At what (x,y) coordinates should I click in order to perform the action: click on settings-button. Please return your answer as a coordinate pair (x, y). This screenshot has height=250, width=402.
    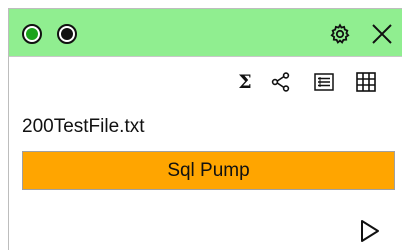
    Looking at the image, I should click on (340, 34).